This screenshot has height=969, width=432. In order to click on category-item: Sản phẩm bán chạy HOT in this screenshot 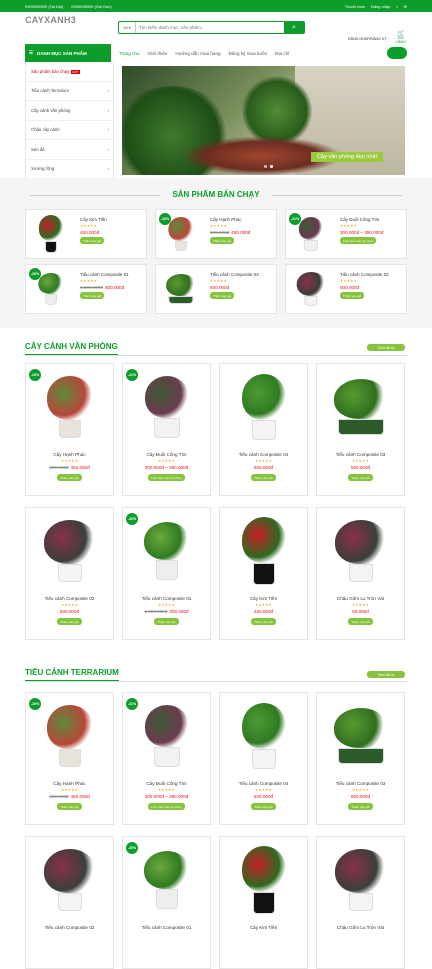, I will do `click(69, 72)`.